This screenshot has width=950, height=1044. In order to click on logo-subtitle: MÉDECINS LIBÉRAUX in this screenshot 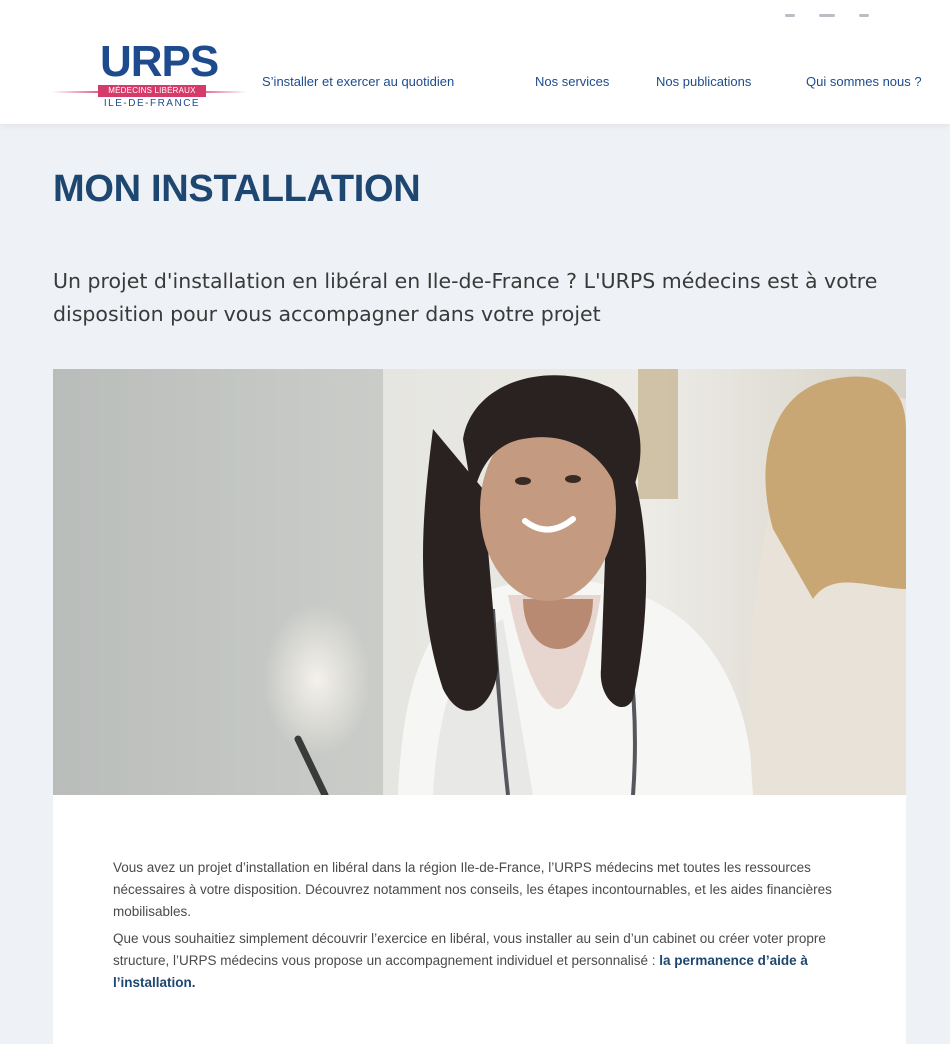, I will do `click(152, 91)`.